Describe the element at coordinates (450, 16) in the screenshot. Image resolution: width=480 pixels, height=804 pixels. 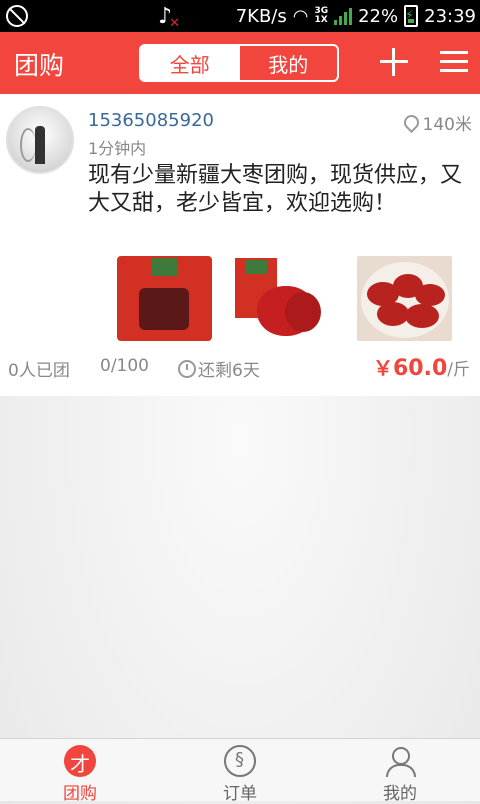
I see `clock: 23:39` at that location.